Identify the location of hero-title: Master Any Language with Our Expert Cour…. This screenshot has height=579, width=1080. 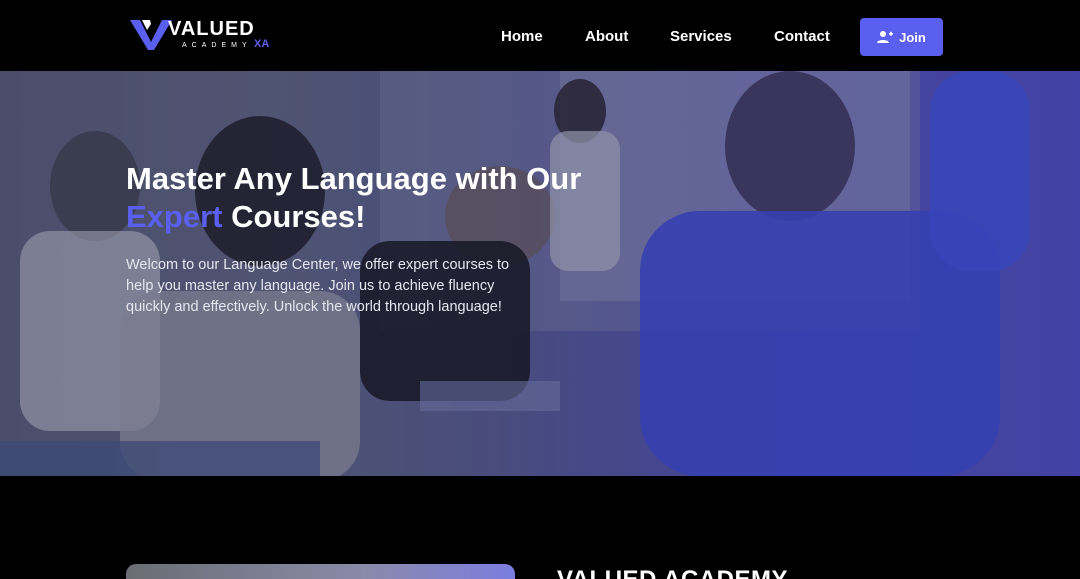
(366, 198).